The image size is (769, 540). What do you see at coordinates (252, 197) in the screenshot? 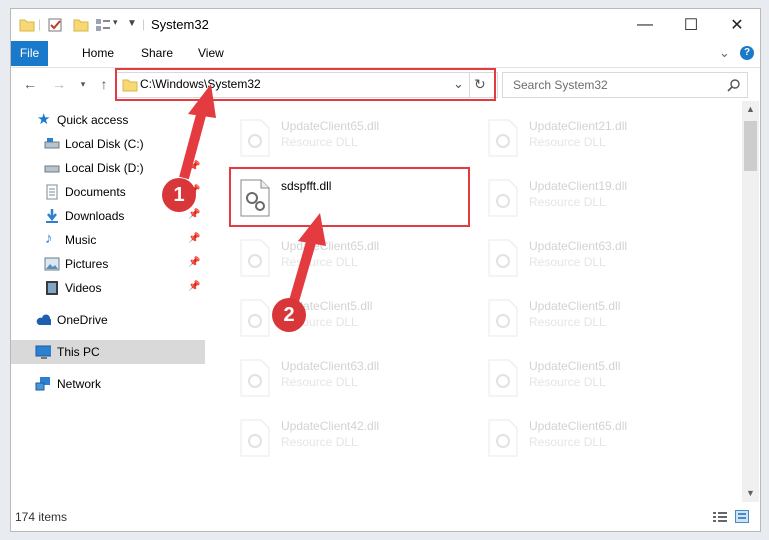
I see `annotation-arrows` at bounding box center [252, 197].